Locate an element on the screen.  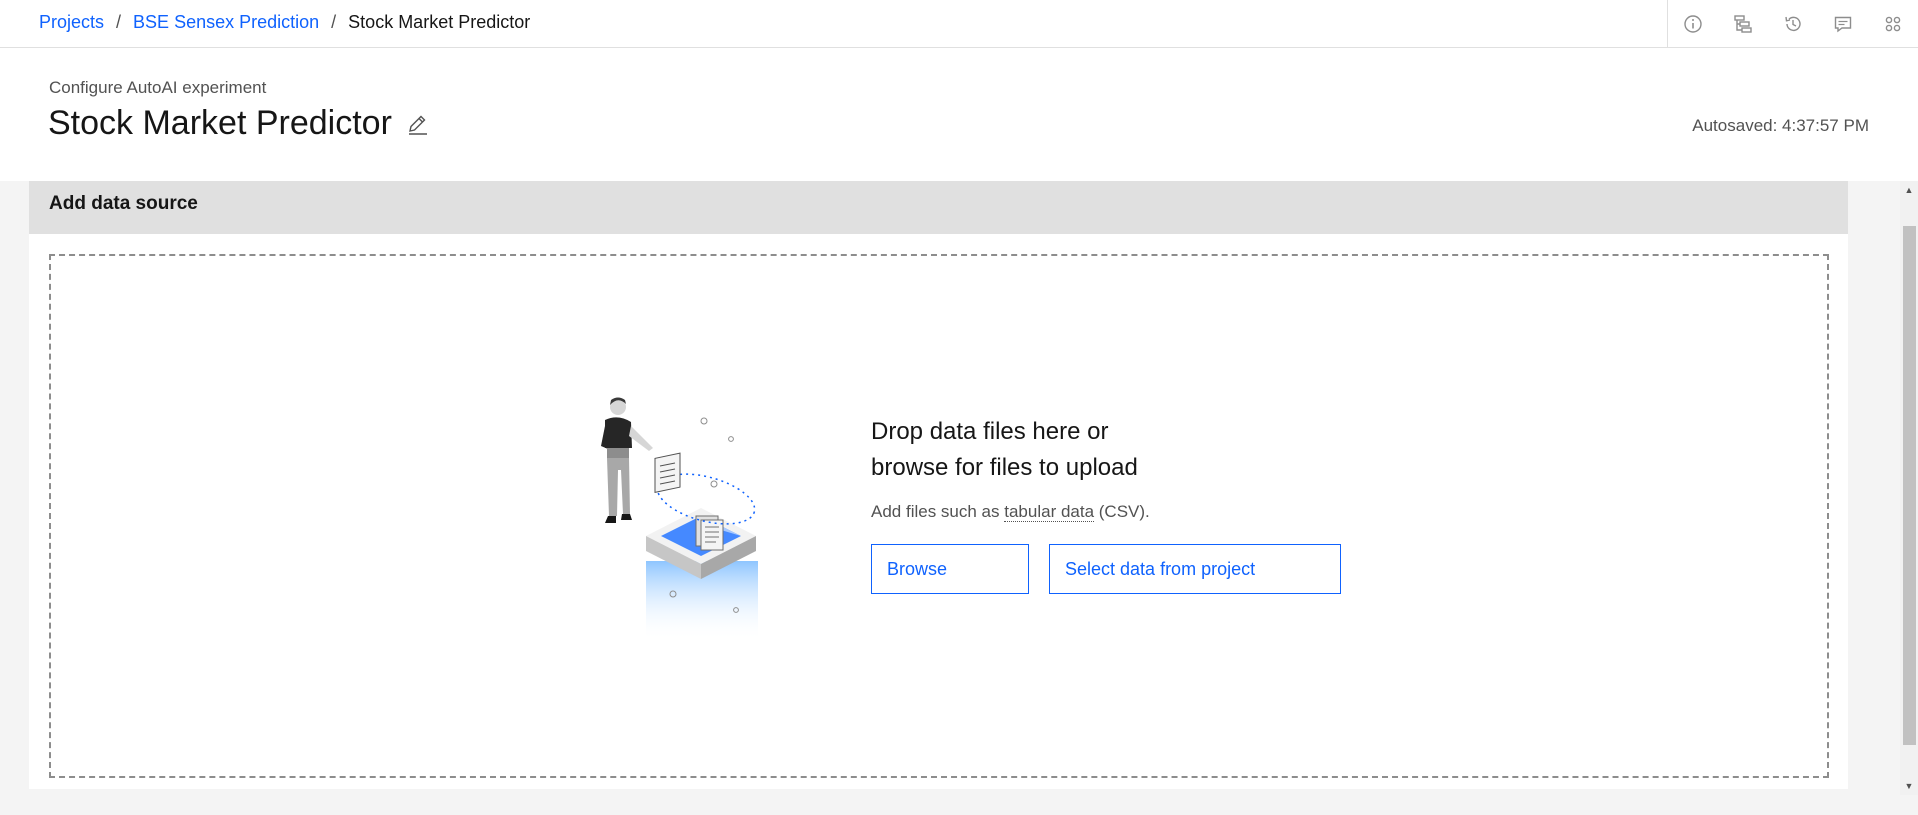
info-icon is located at coordinates (1693, 23).